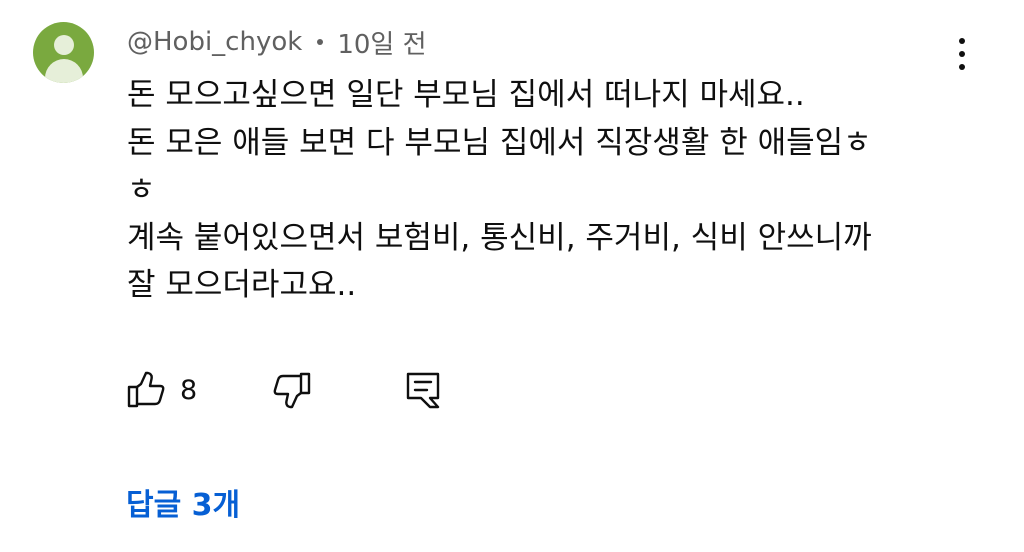 The width and height of the screenshot is (1024, 552). What do you see at coordinates (381, 42) in the screenshot?
I see `comment-timestamp: 10일 전` at bounding box center [381, 42].